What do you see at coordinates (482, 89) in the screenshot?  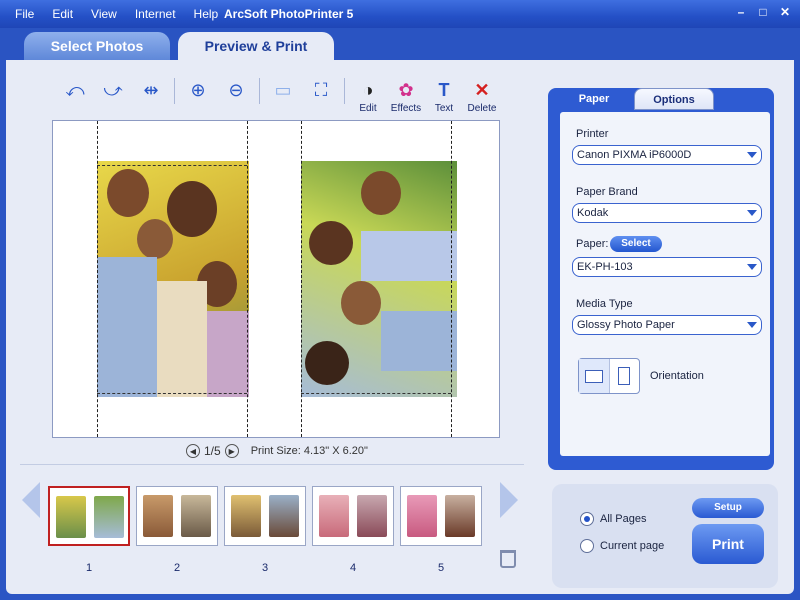 I see `delete-icon: ✕` at bounding box center [482, 89].